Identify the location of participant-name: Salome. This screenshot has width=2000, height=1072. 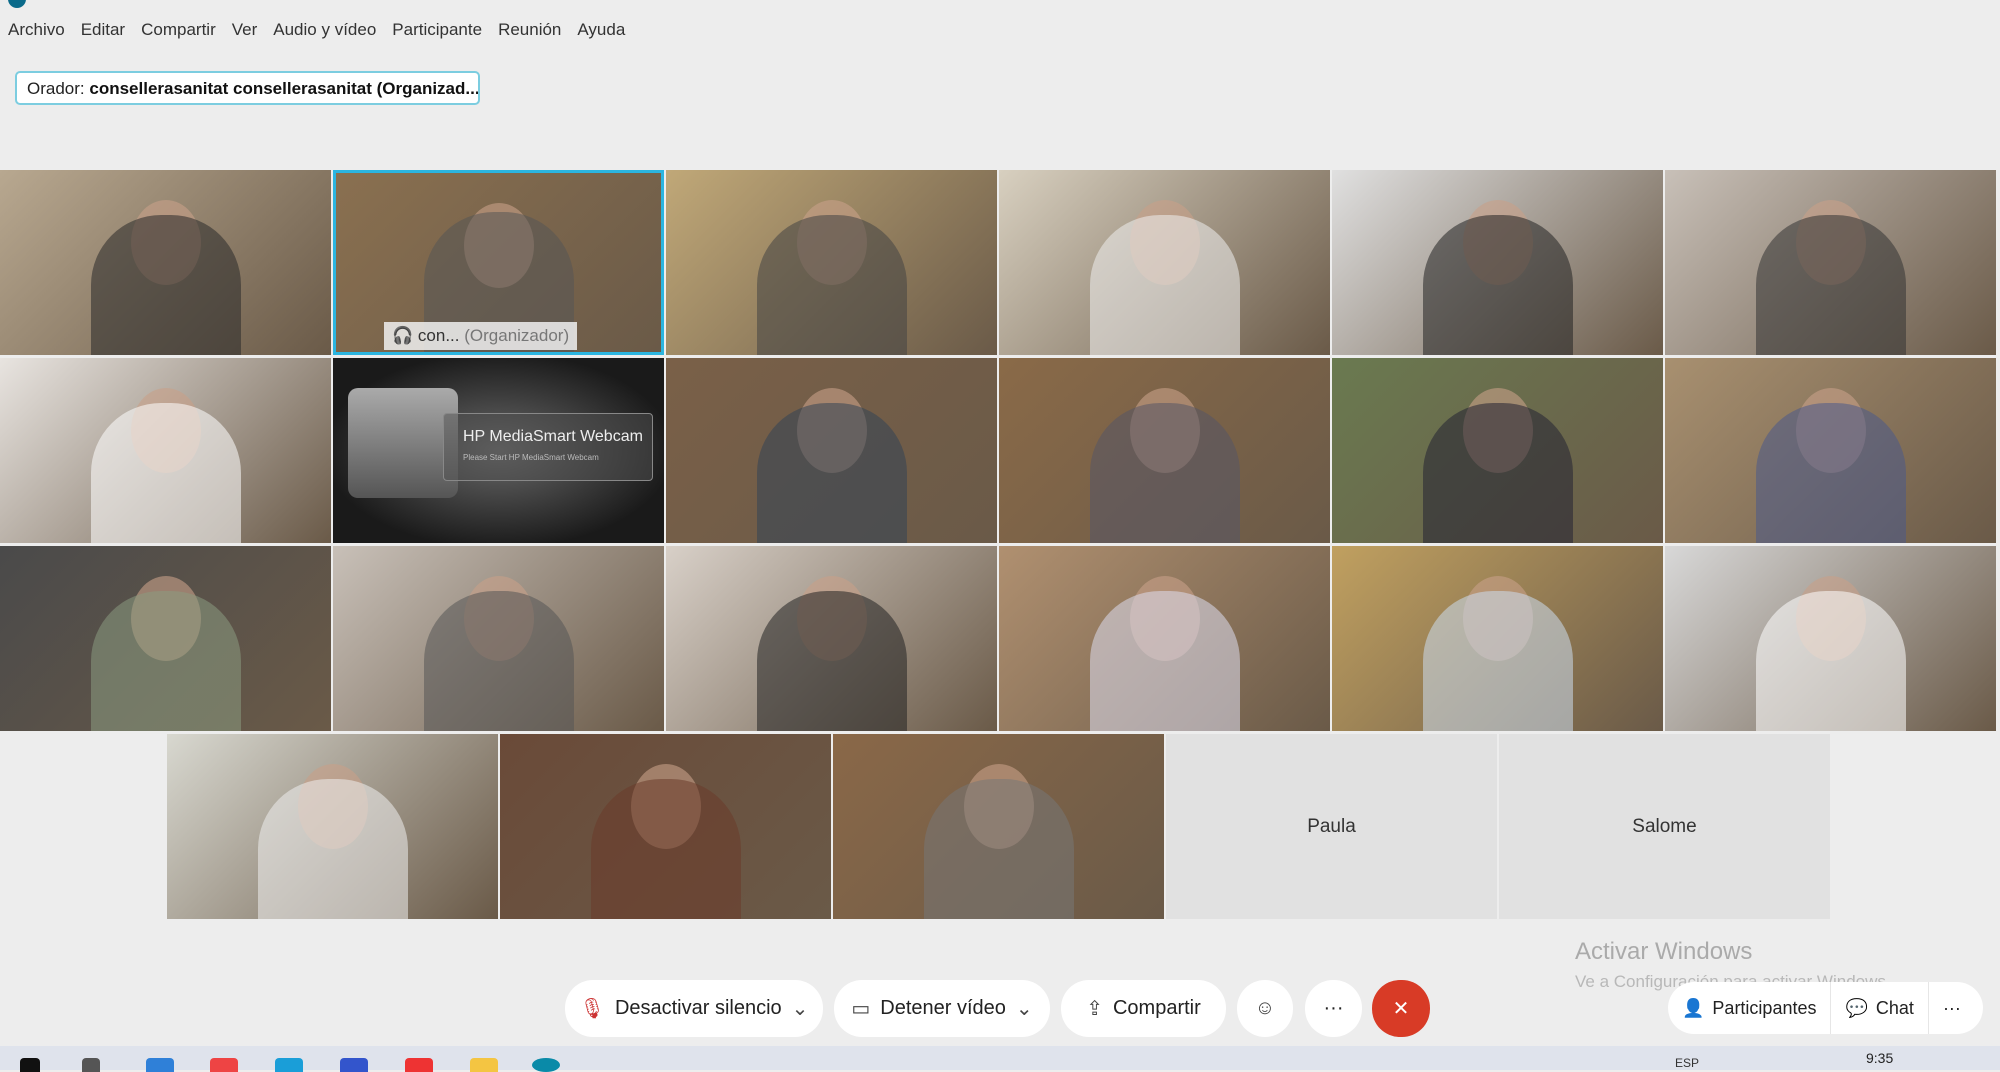
(1664, 826).